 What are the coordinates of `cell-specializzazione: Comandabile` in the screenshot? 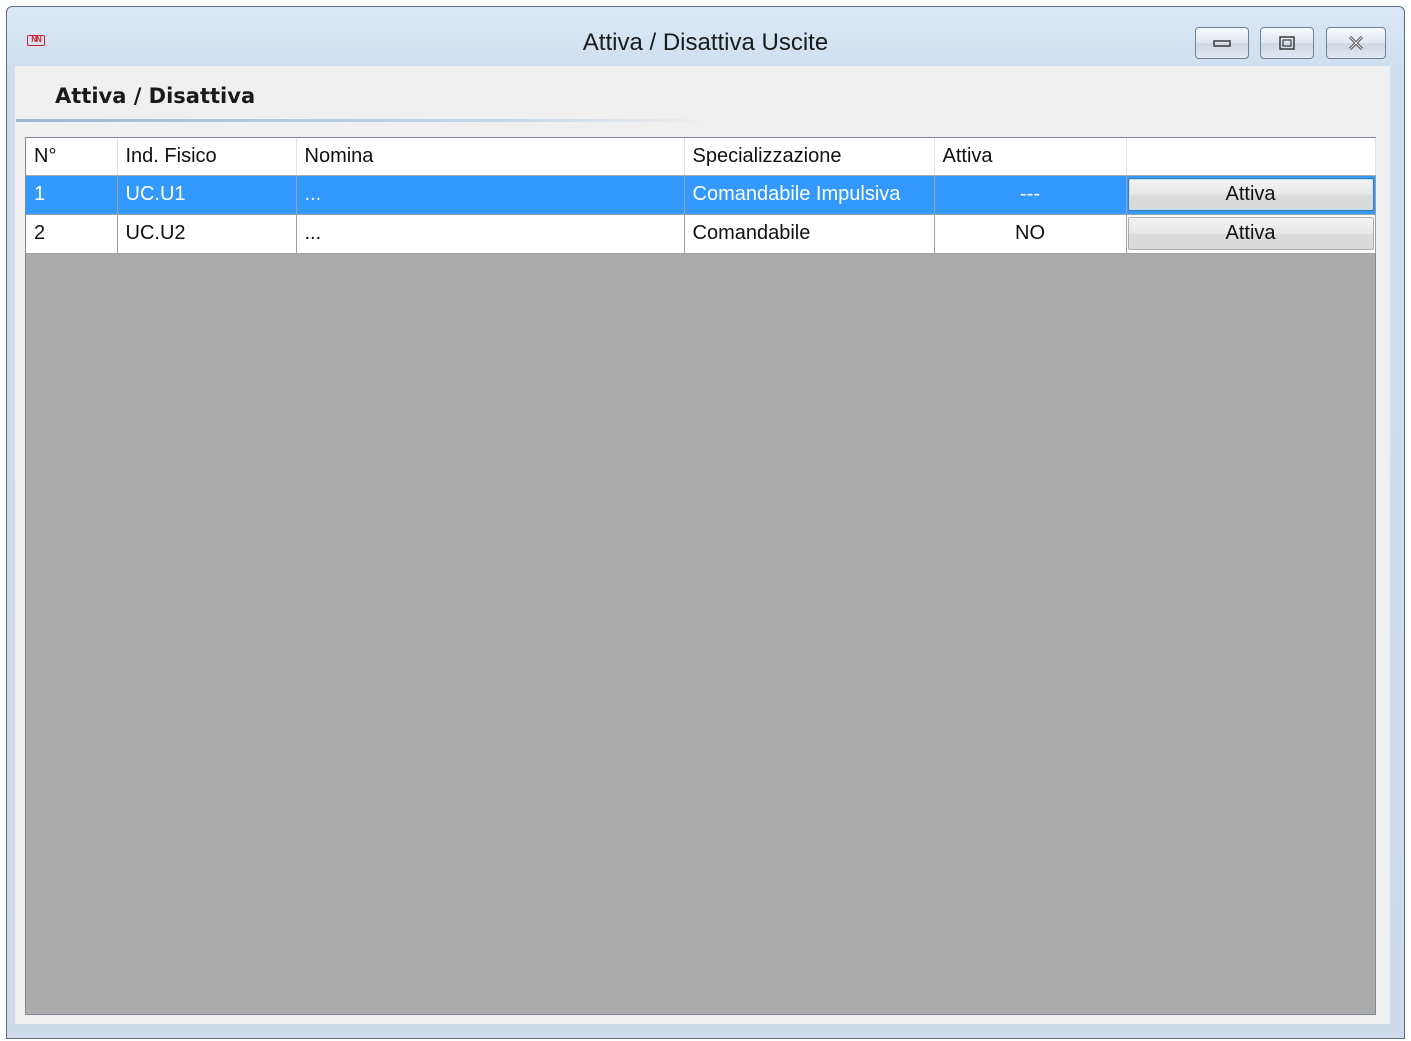 It's located at (809, 234).